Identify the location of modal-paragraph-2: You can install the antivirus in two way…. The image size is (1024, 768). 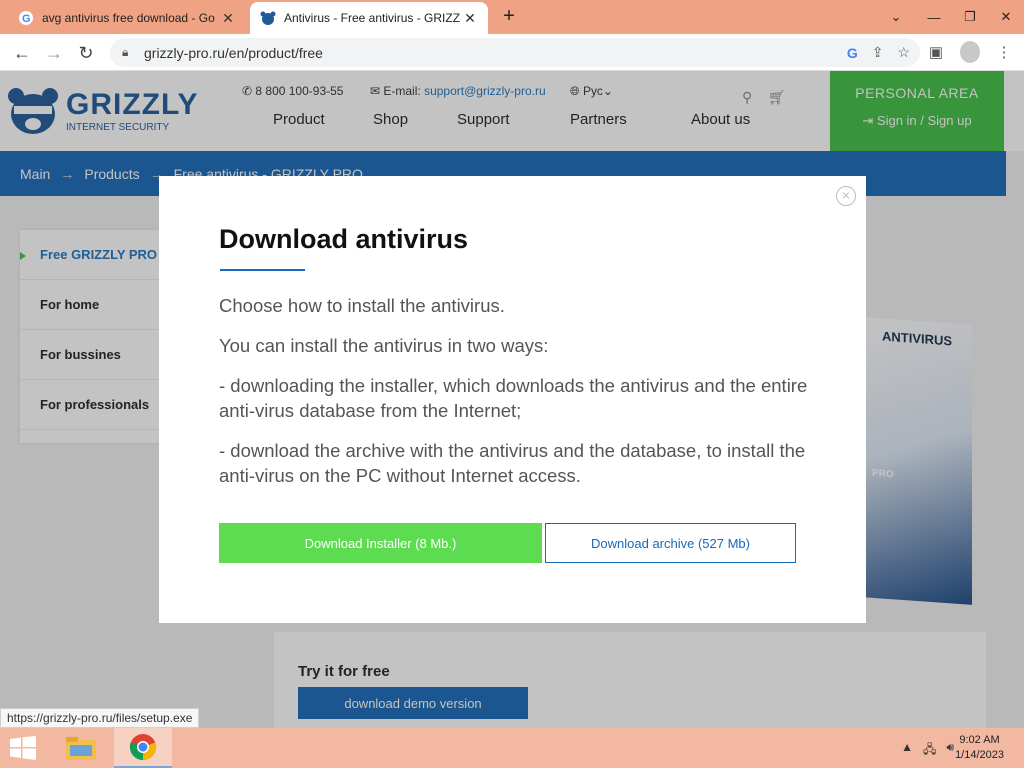
(384, 345).